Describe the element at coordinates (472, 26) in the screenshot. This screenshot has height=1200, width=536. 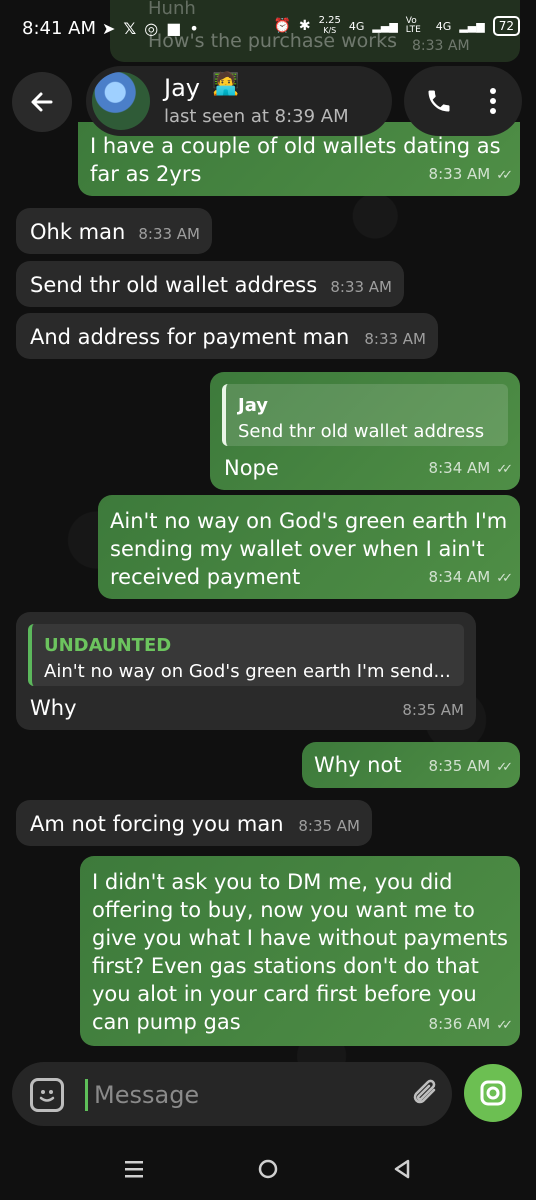
I see `signal-icon-2: ▂▄▆` at that location.